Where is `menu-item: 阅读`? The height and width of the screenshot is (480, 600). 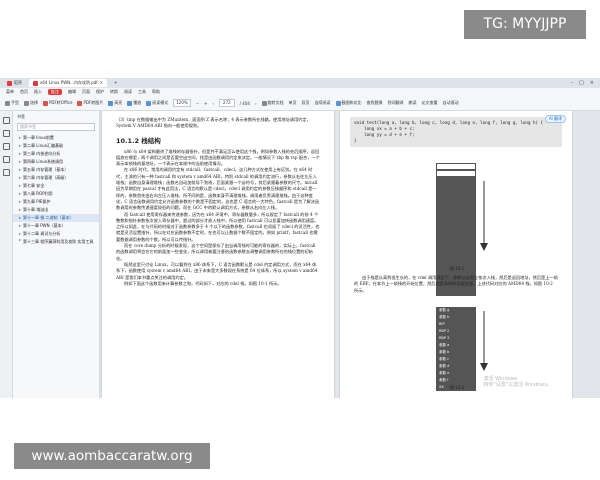 menu-item: 阅读 is located at coordinates (128, 92).